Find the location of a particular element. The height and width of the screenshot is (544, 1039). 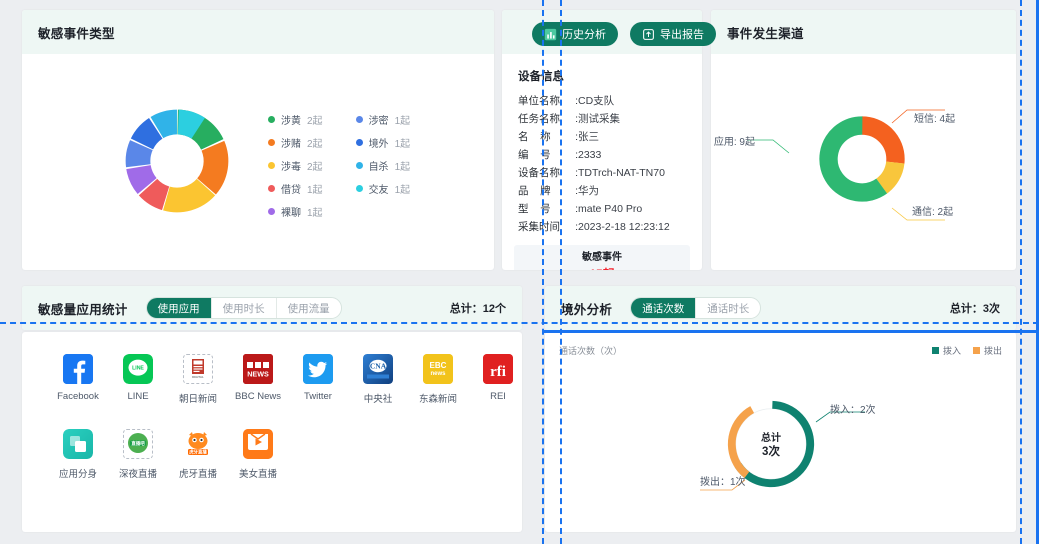

history-analysis-button: 历史分析 is located at coordinates (575, 34).